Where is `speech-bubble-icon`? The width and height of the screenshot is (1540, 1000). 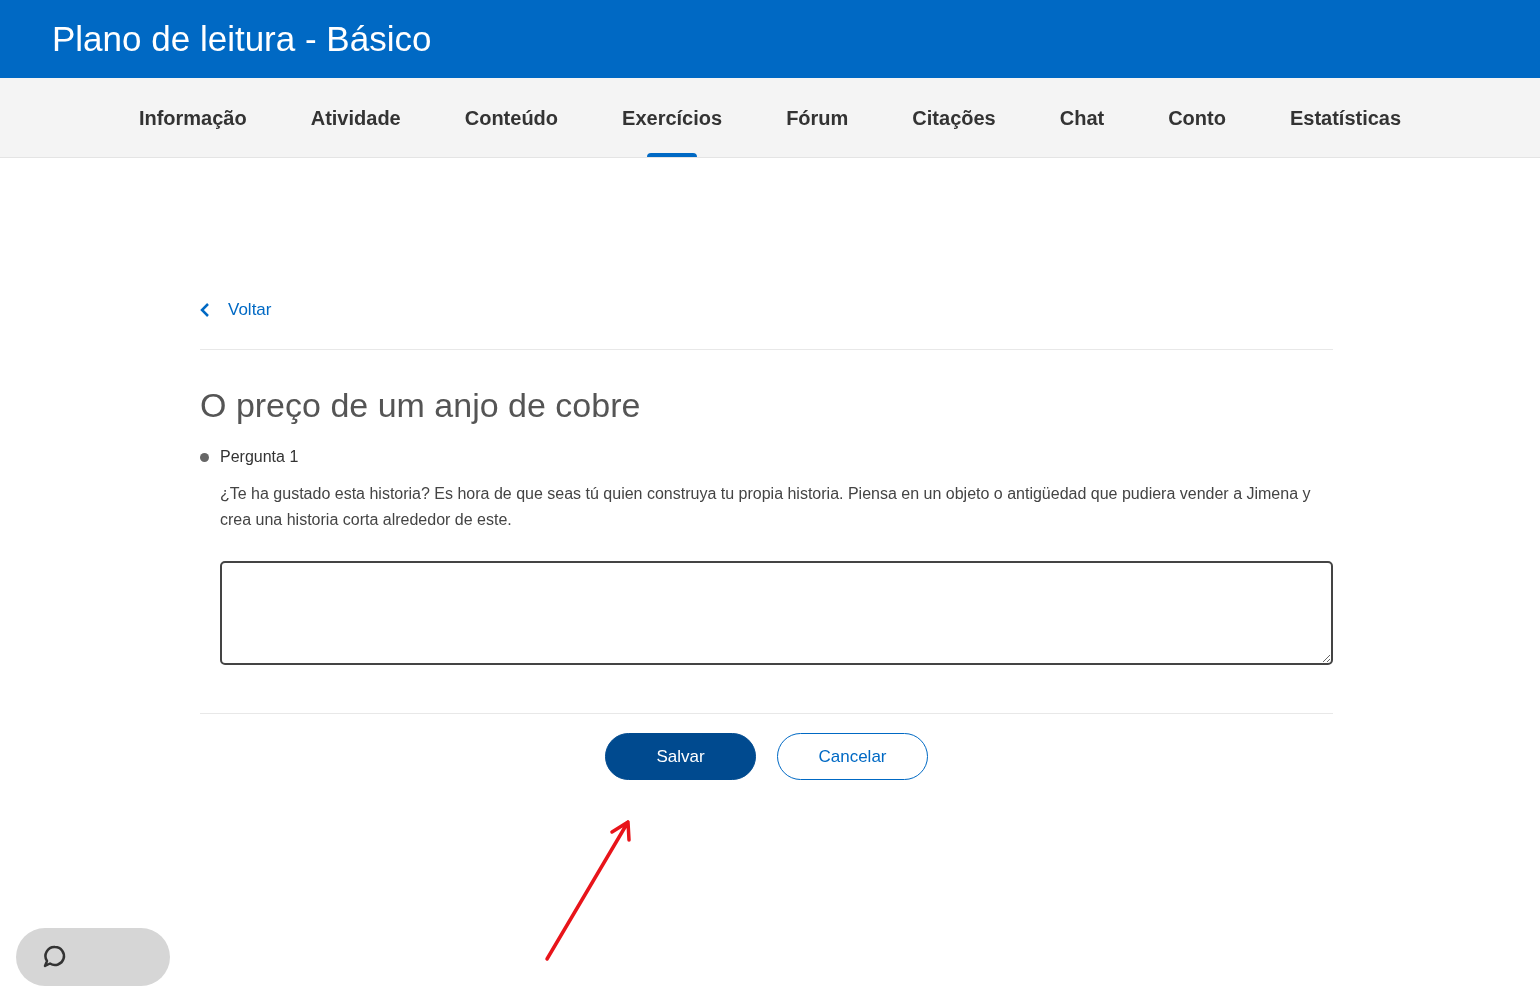 speech-bubble-icon is located at coordinates (55, 957).